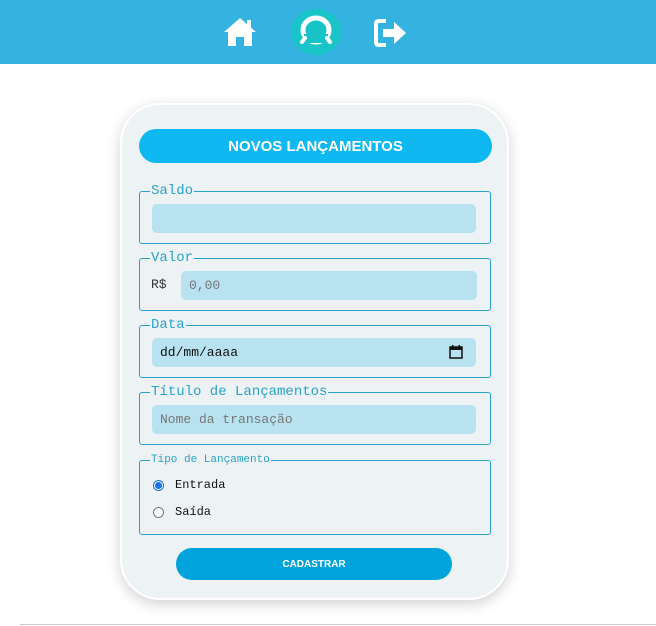 The width and height of the screenshot is (656, 626). Describe the element at coordinates (158, 485) in the screenshot. I see `radio-entrada-button` at that location.